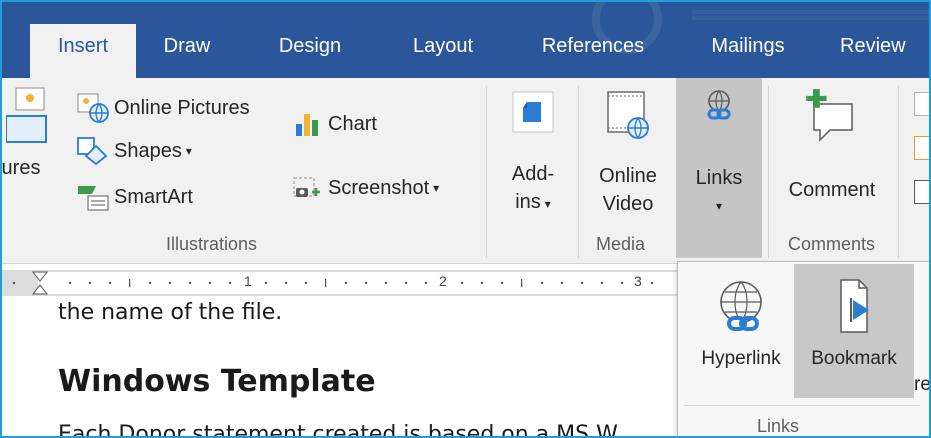 This screenshot has height=438, width=931. What do you see at coordinates (832, 190) in the screenshot?
I see `comment-label: Comment` at bounding box center [832, 190].